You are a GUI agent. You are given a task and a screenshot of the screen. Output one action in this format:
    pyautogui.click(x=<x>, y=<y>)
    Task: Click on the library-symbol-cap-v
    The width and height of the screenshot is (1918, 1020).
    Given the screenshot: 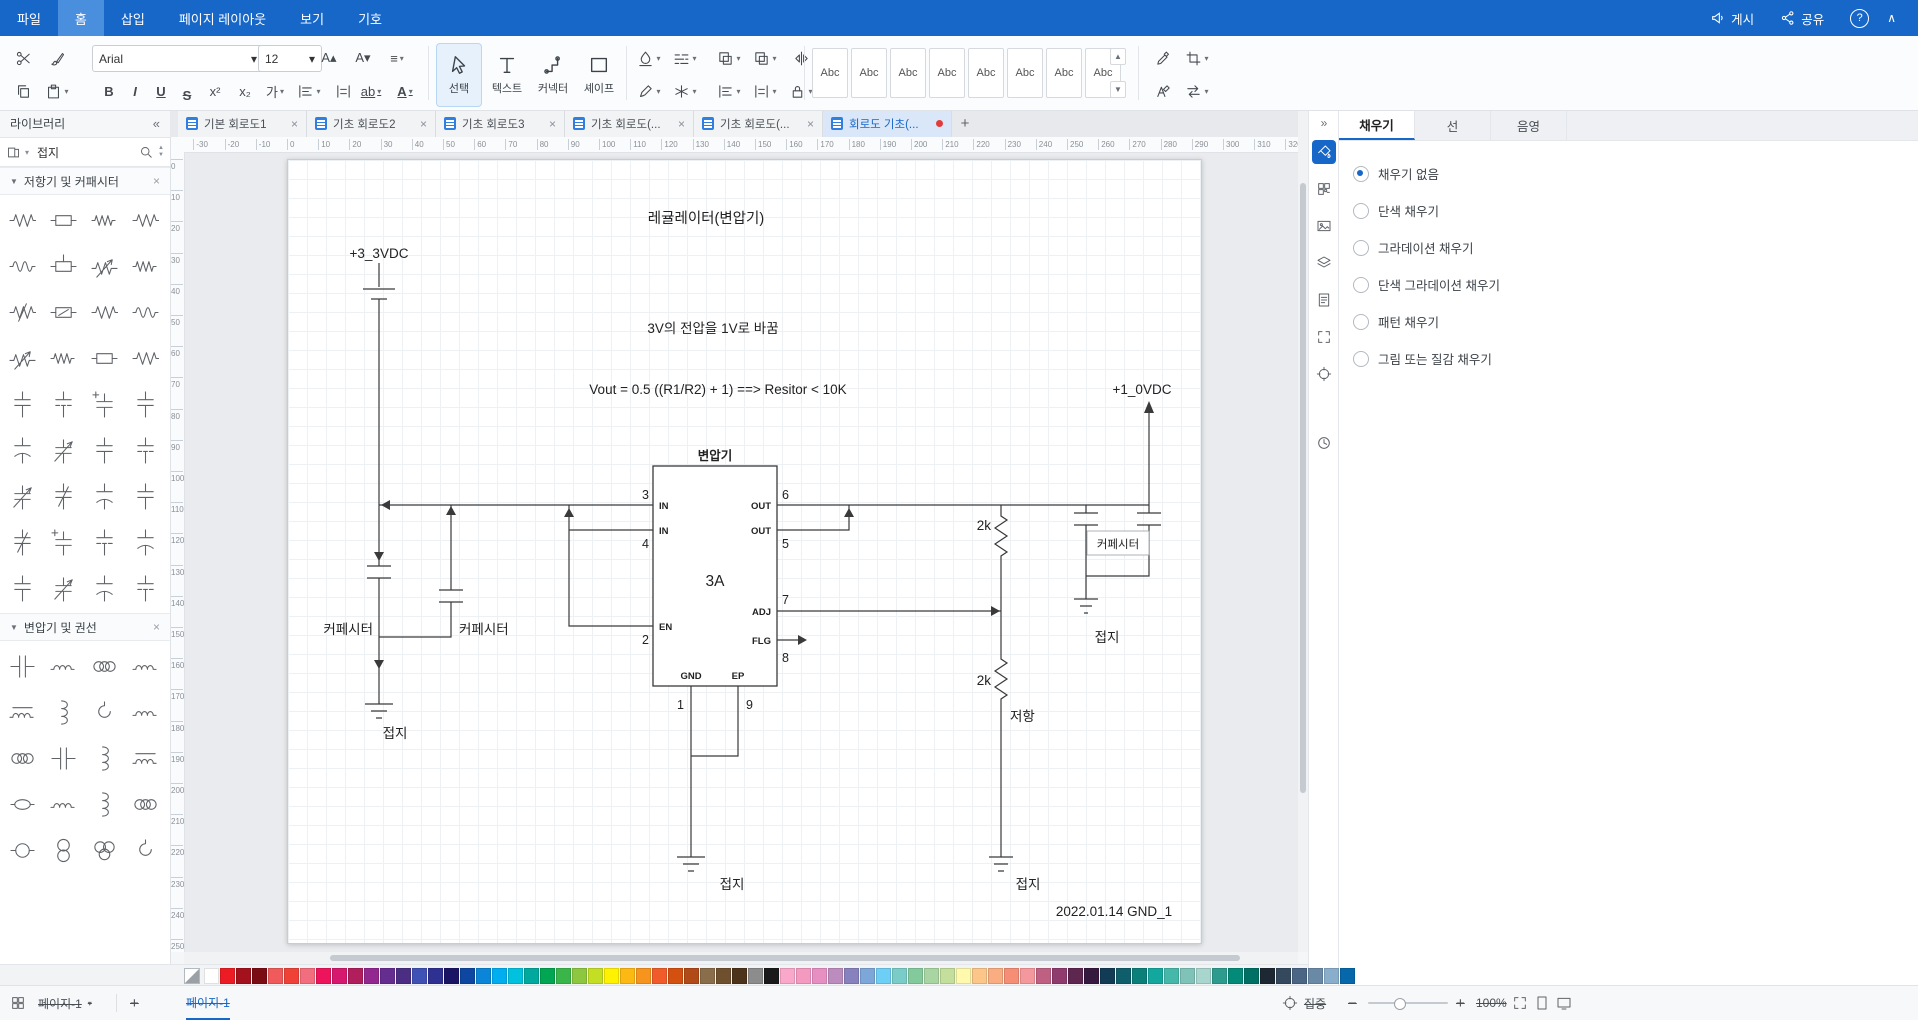 What is the action you would take?
    pyautogui.click(x=22, y=404)
    